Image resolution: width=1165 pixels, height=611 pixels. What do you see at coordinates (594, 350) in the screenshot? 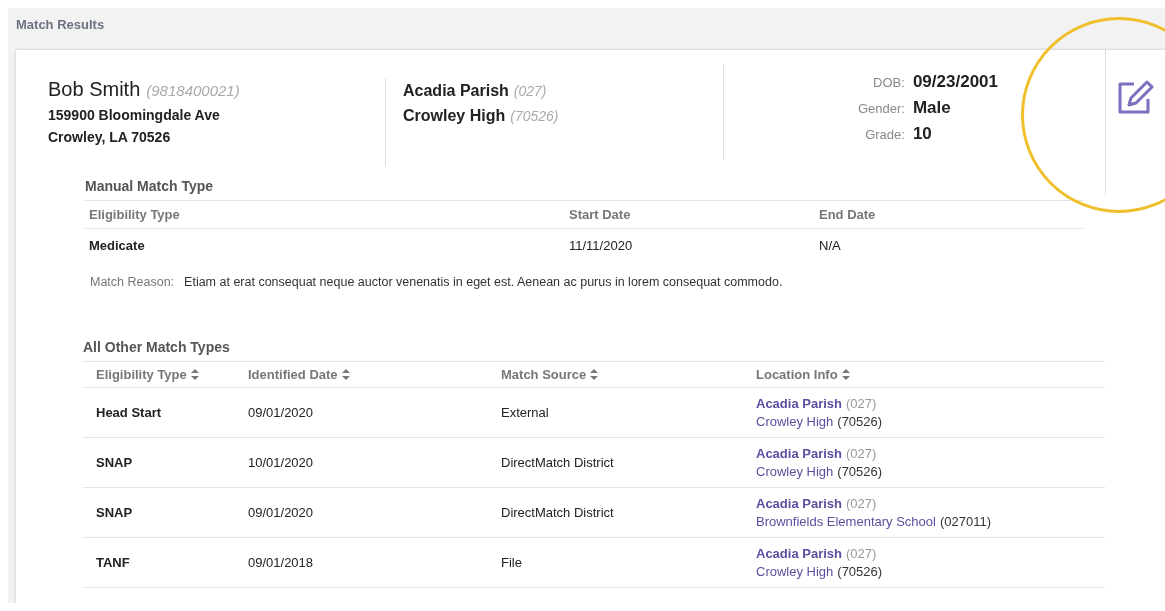
I see `section-title: All Other Match Types` at bounding box center [594, 350].